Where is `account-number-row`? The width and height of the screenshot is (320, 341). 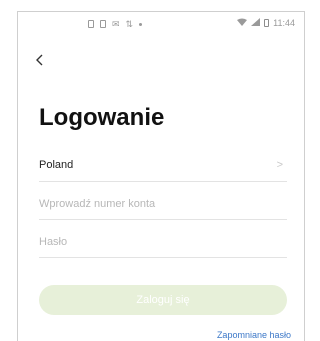 account-number-row is located at coordinates (163, 204).